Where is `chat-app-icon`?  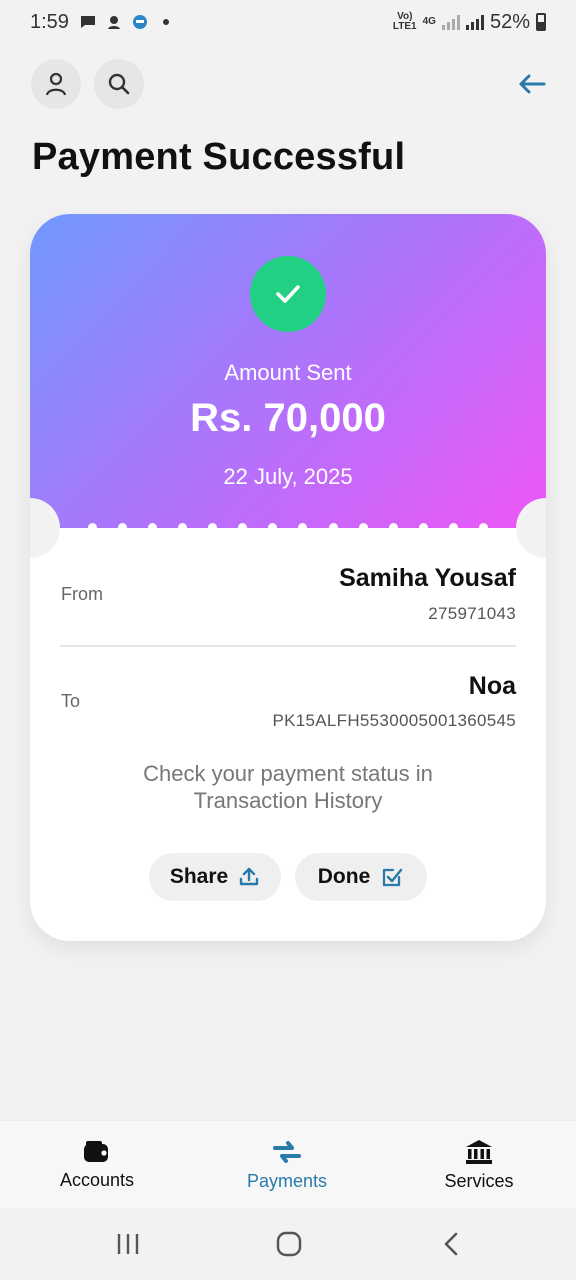 chat-app-icon is located at coordinates (139, 22).